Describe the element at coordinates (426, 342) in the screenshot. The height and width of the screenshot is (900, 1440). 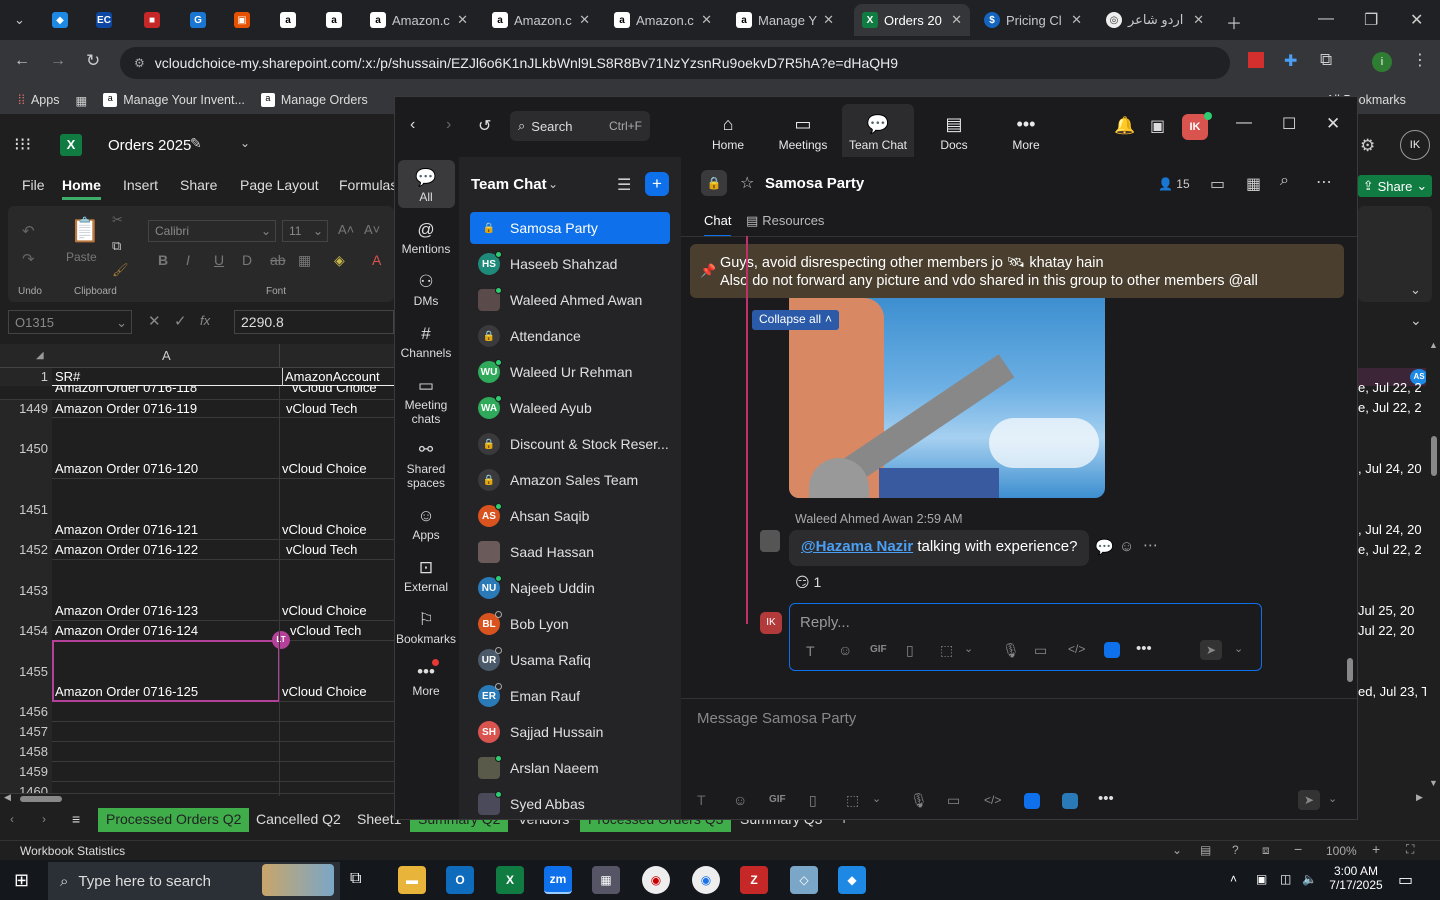
I see `rail-channels: # Channels` at that location.